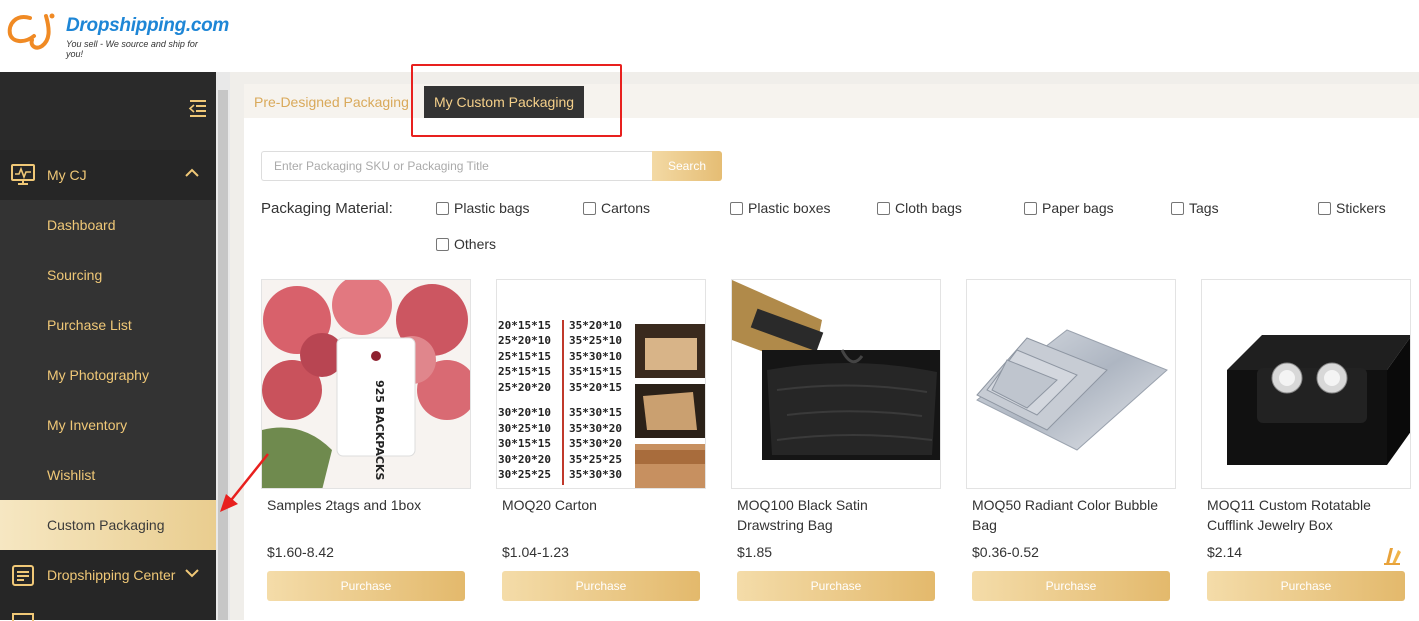 The width and height of the screenshot is (1419, 621). What do you see at coordinates (367, 505) in the screenshot?
I see `product-title: Samples 2tags and 1box` at bounding box center [367, 505].